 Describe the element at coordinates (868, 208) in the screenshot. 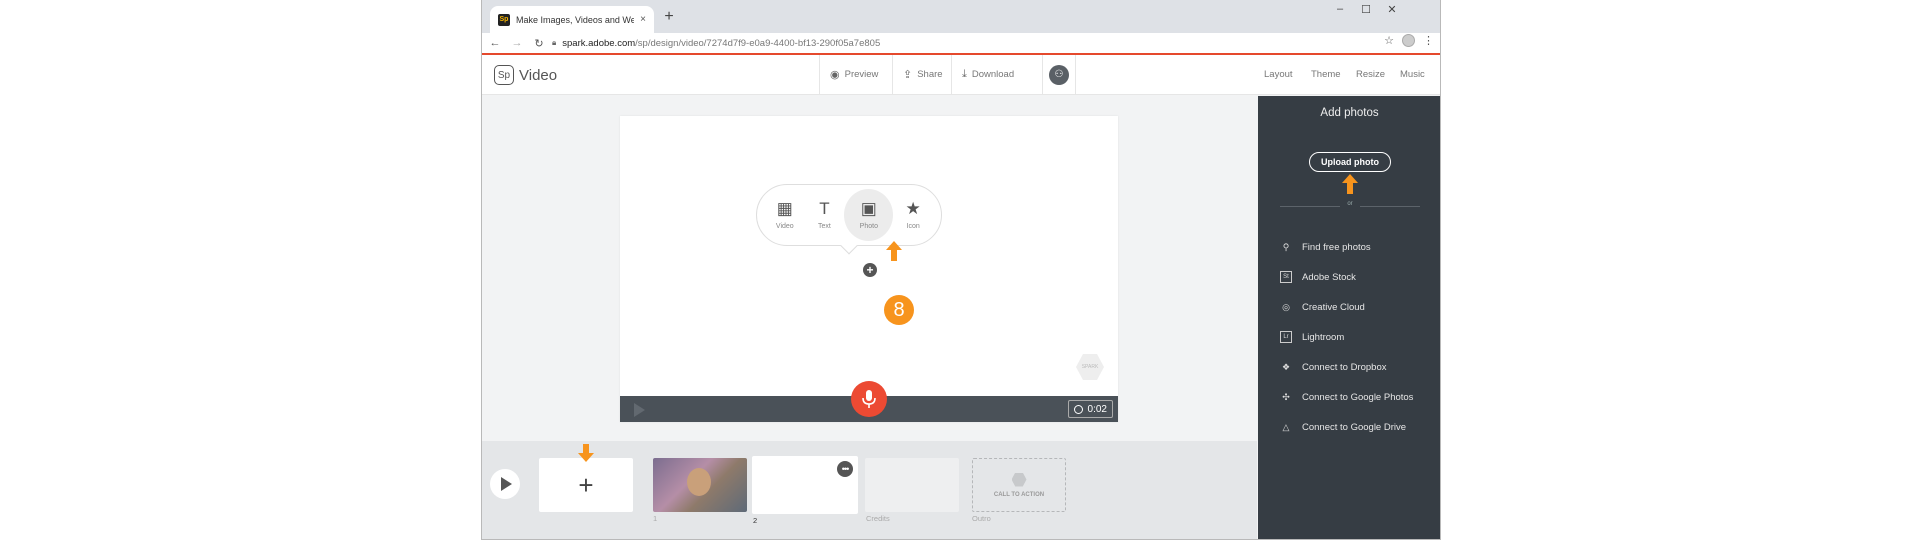

I see `photo-icon: ▣` at that location.